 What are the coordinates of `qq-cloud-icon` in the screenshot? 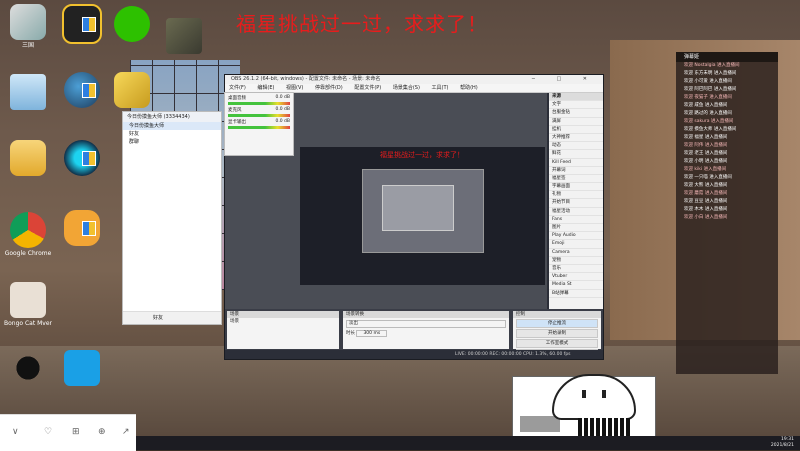 It's located at (82, 24).